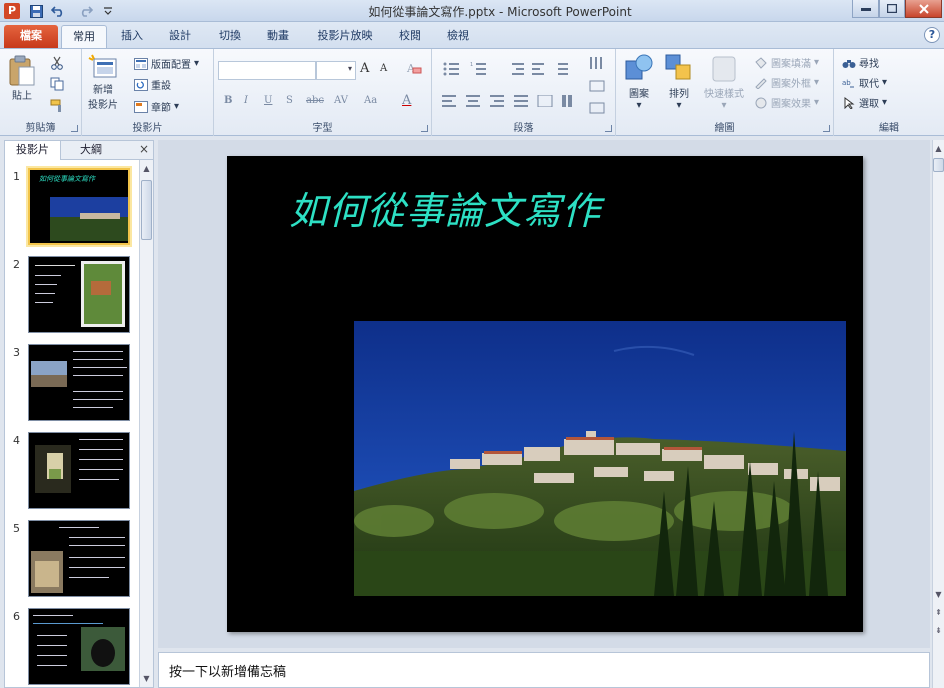  I want to click on layout-label: 版面配置, so click(171, 65).